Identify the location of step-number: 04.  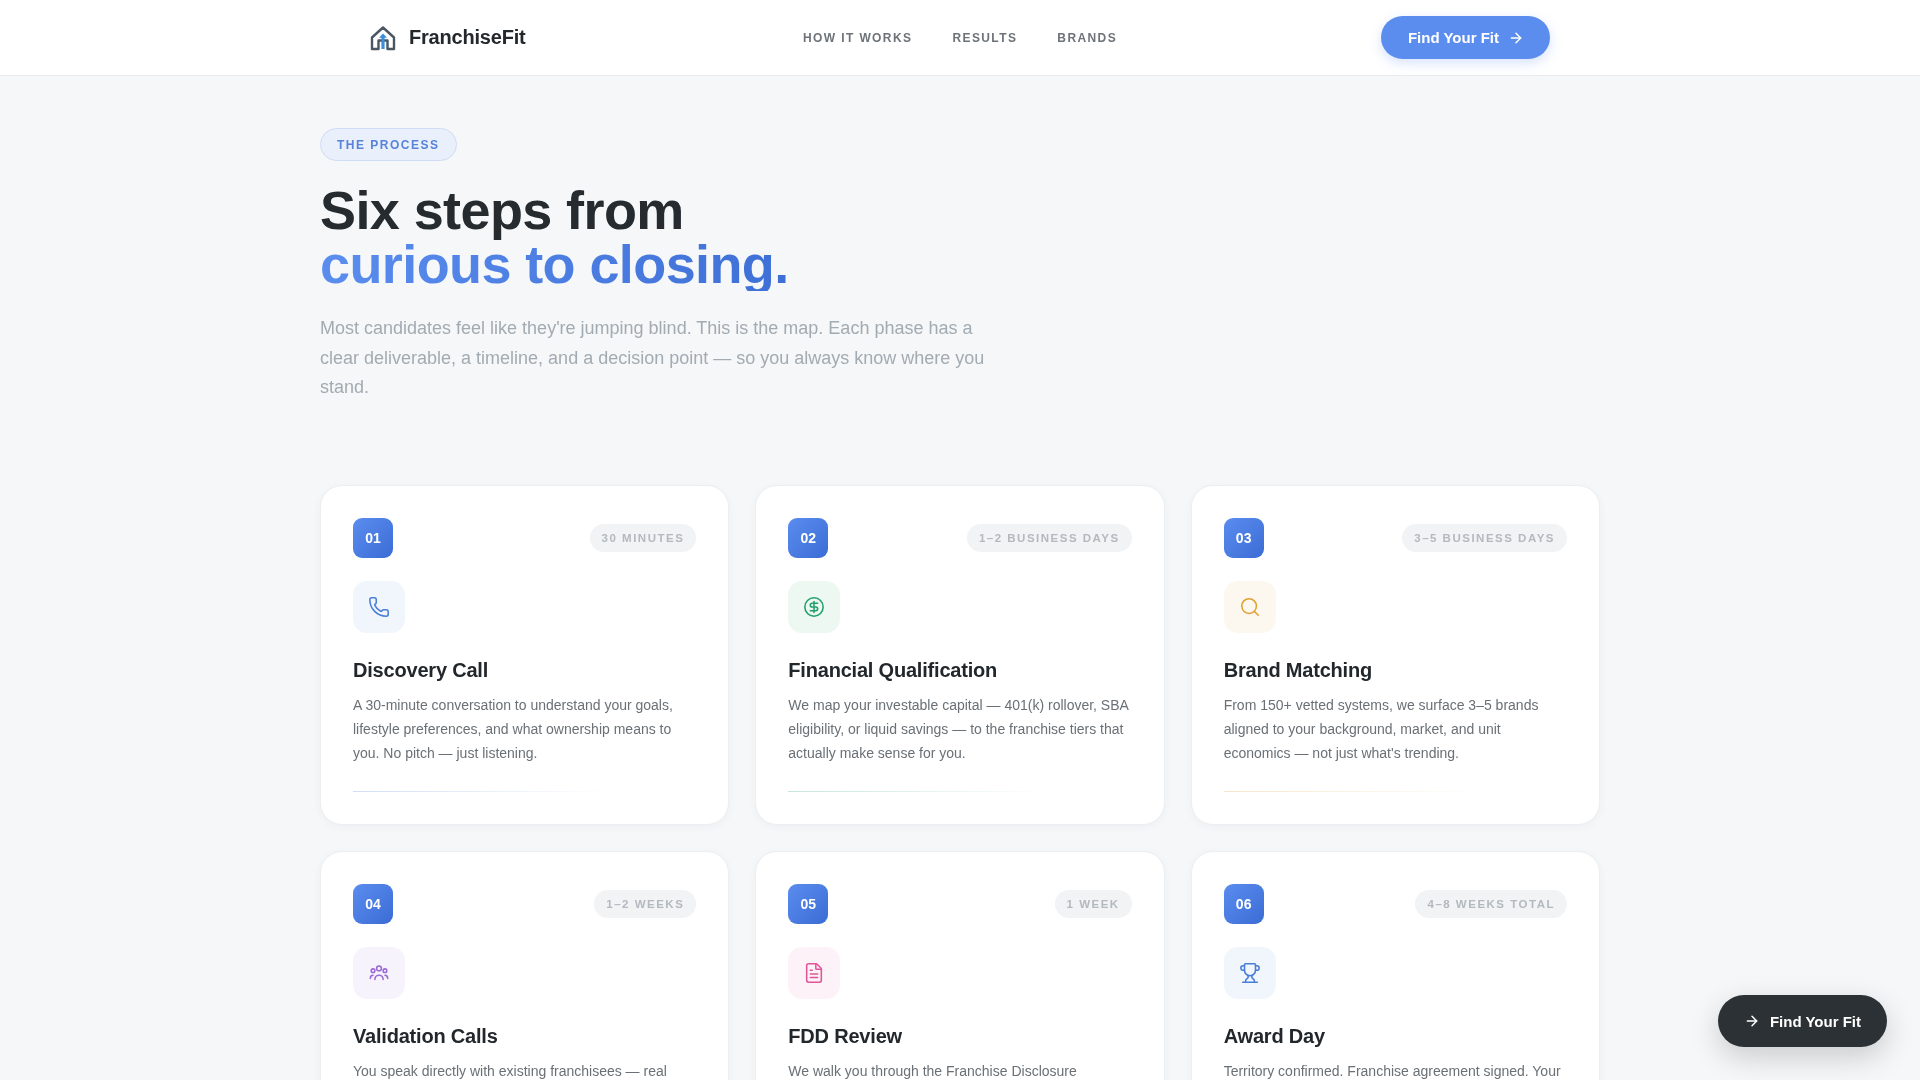
(373, 903).